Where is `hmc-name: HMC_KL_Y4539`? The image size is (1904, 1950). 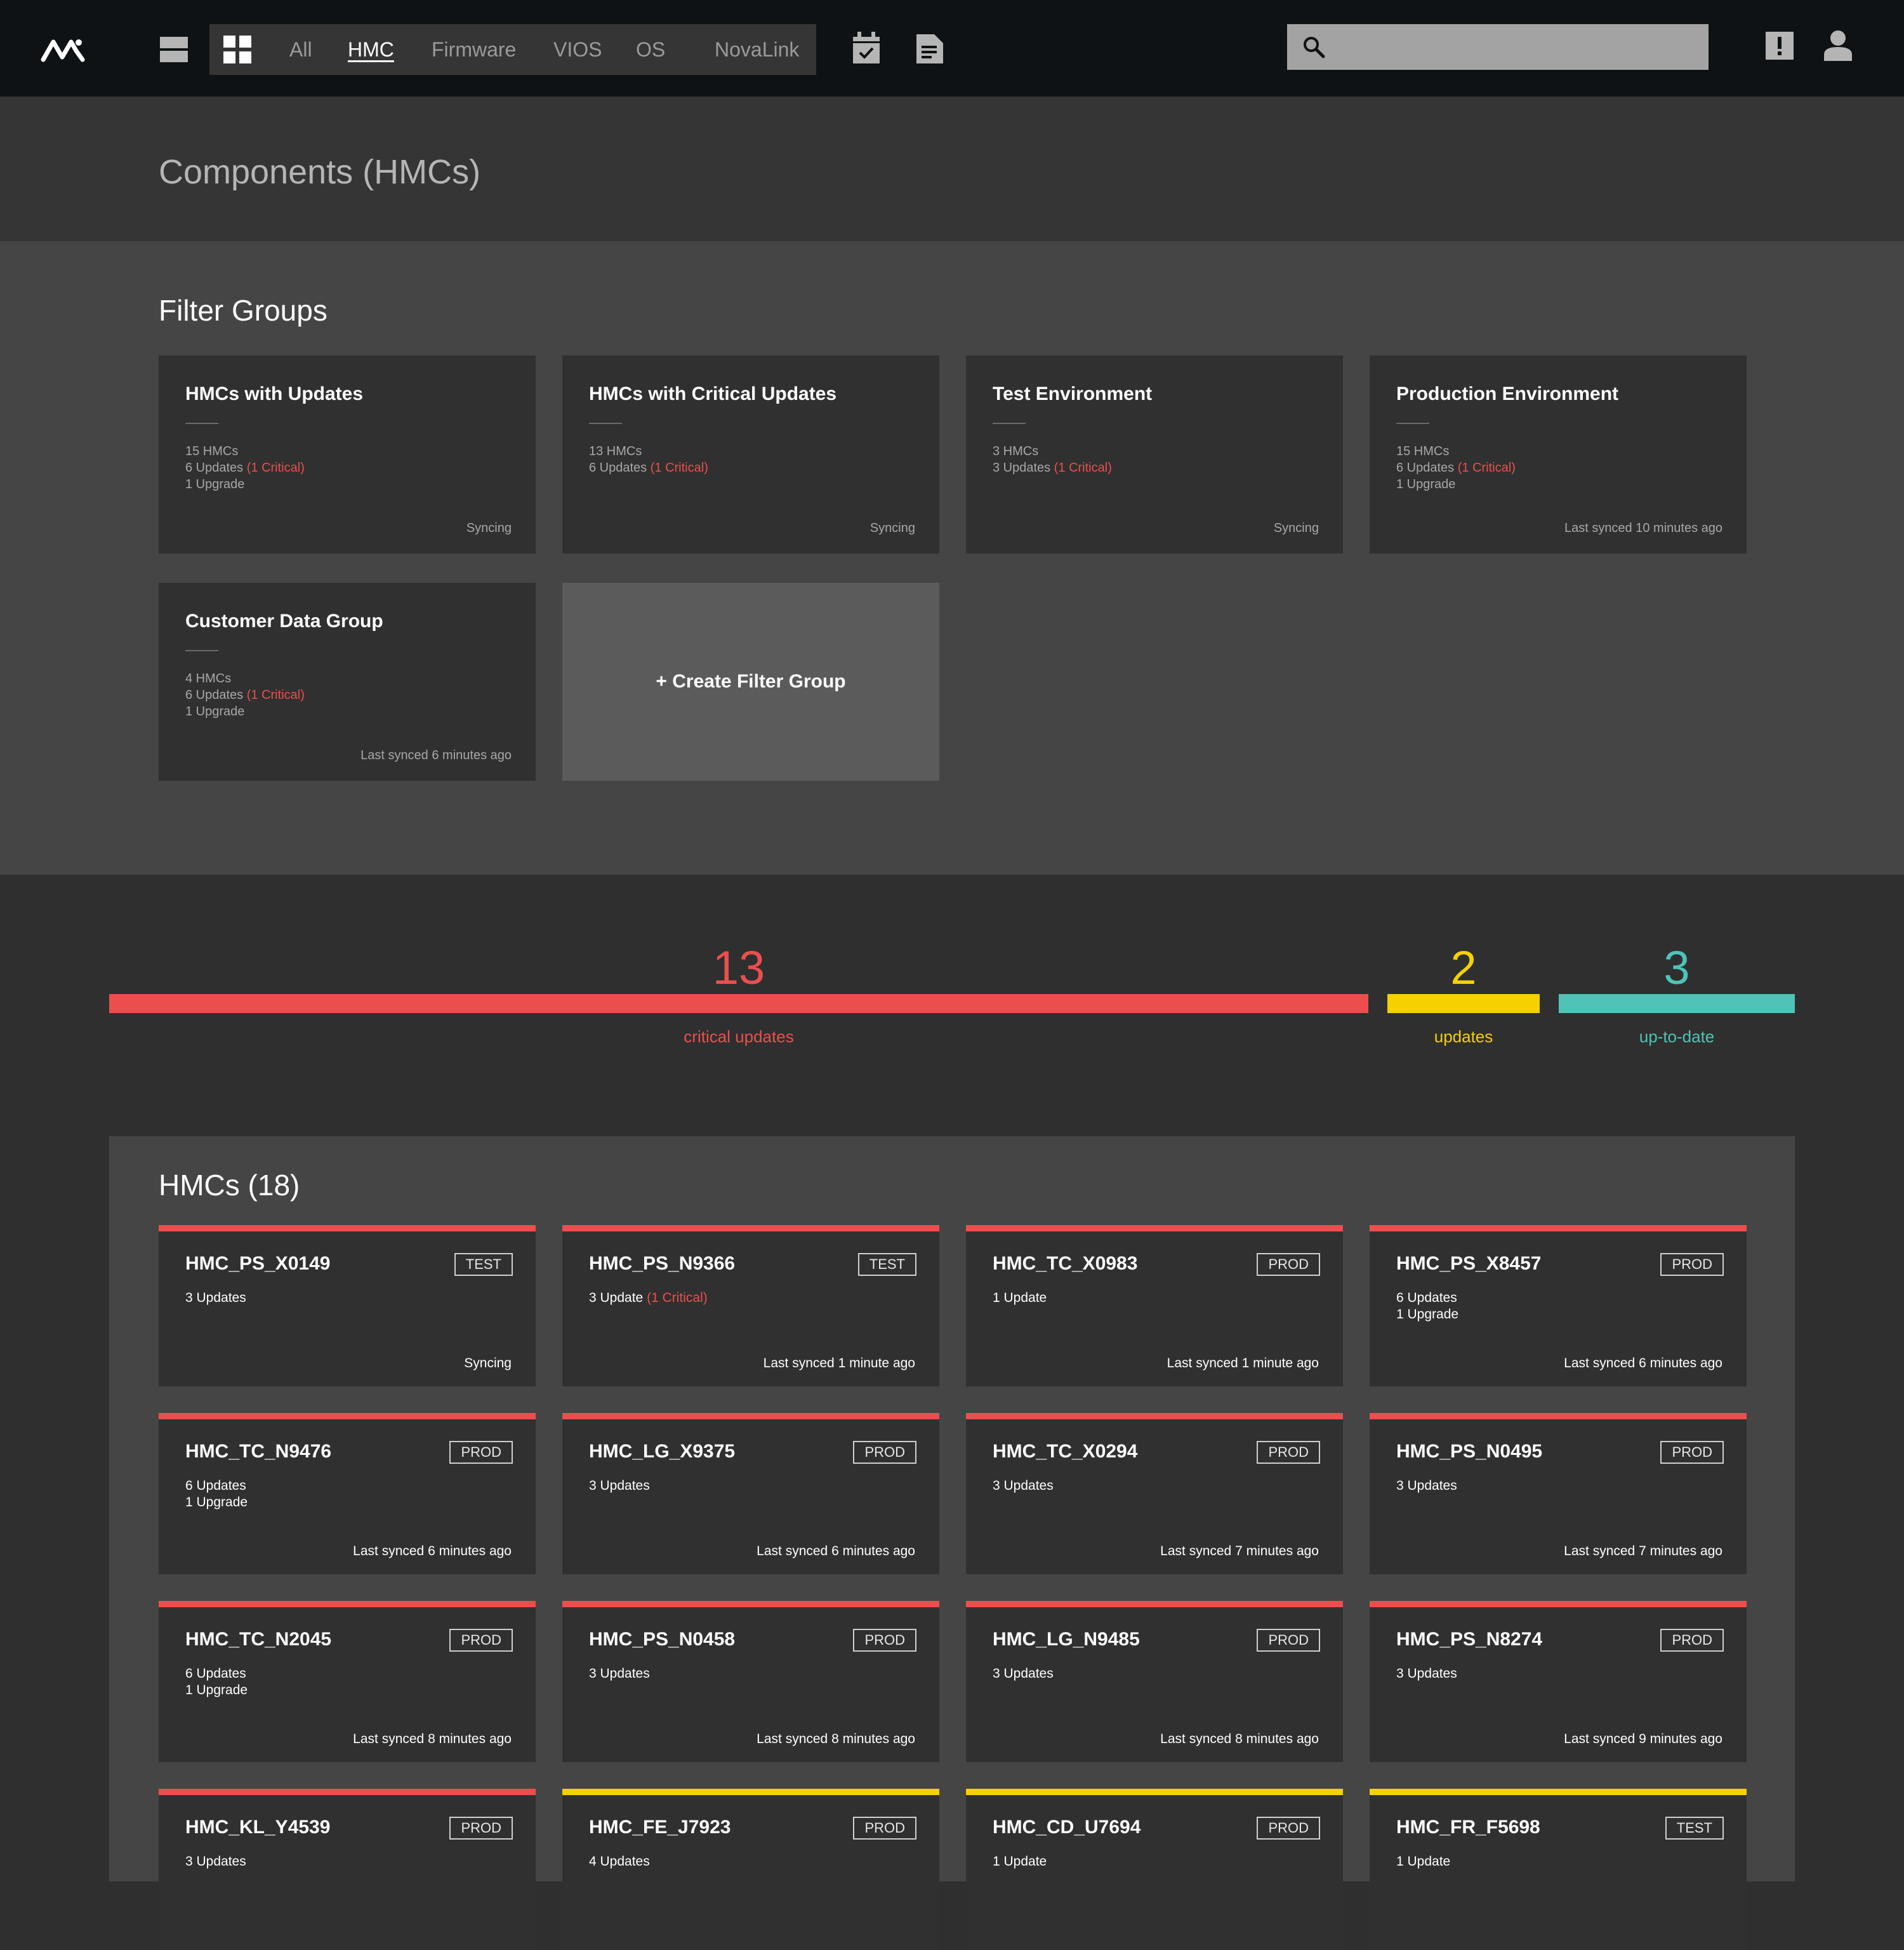 hmc-name: HMC_KL_Y4539 is located at coordinates (258, 1827).